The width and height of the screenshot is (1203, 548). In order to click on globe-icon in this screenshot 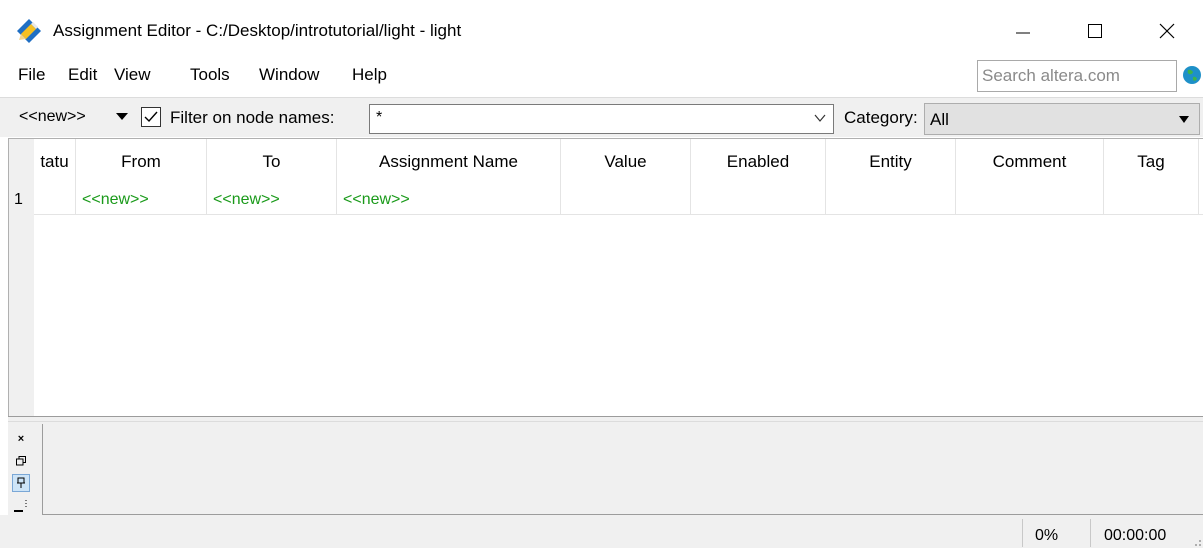, I will do `click(1192, 75)`.